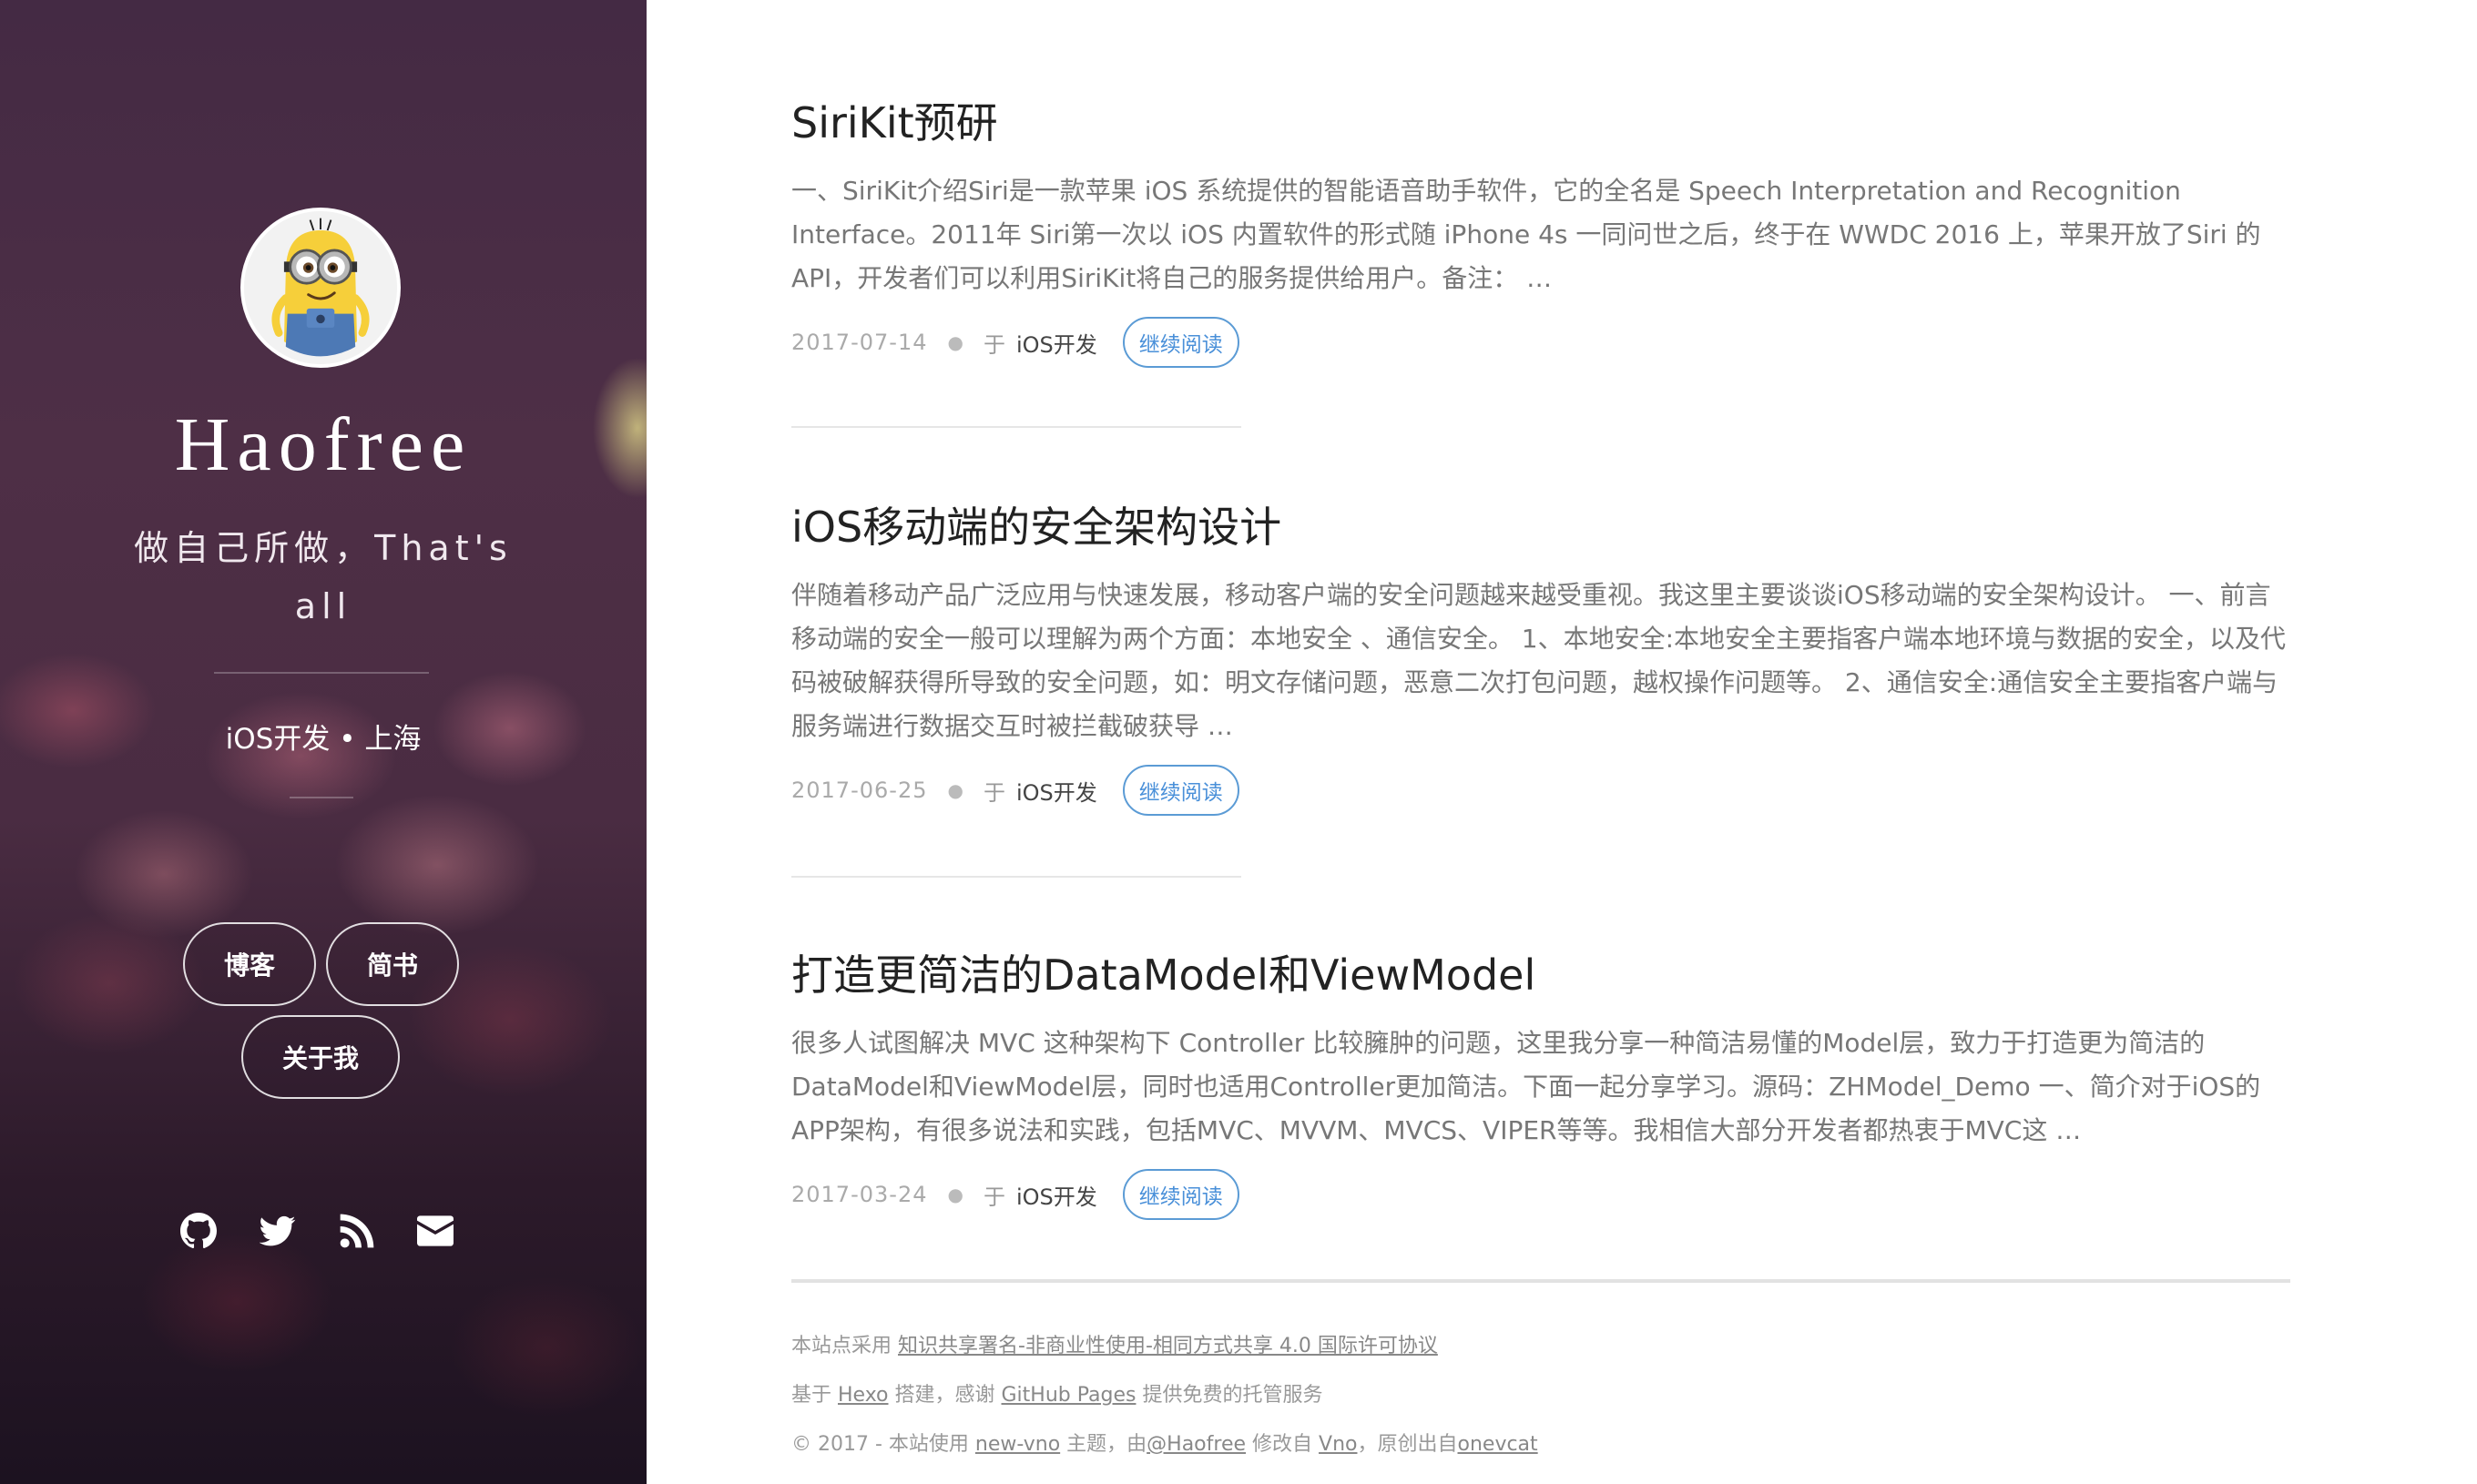  What do you see at coordinates (859, 1194) in the screenshot?
I see `post-date: 2017-03-24` at bounding box center [859, 1194].